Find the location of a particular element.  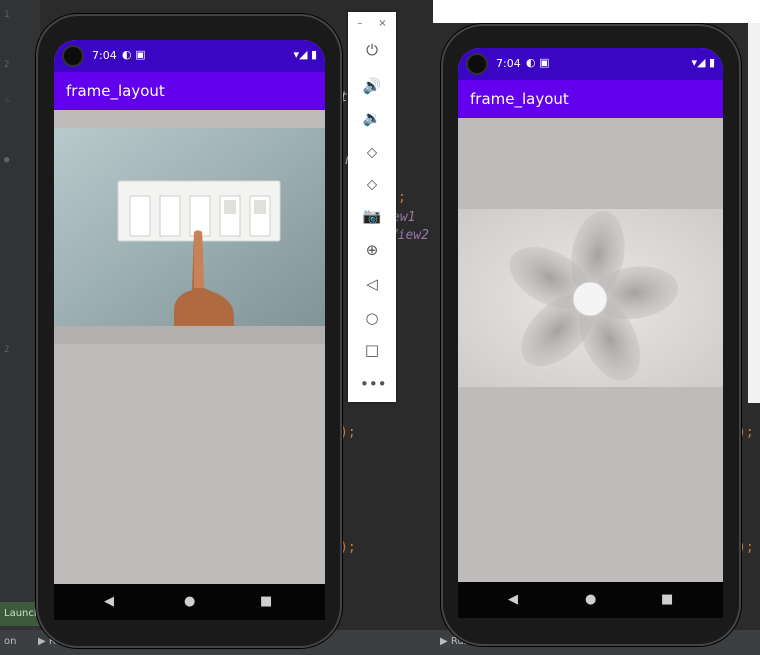

more-dots-icon: ••• is located at coordinates (373, 384).